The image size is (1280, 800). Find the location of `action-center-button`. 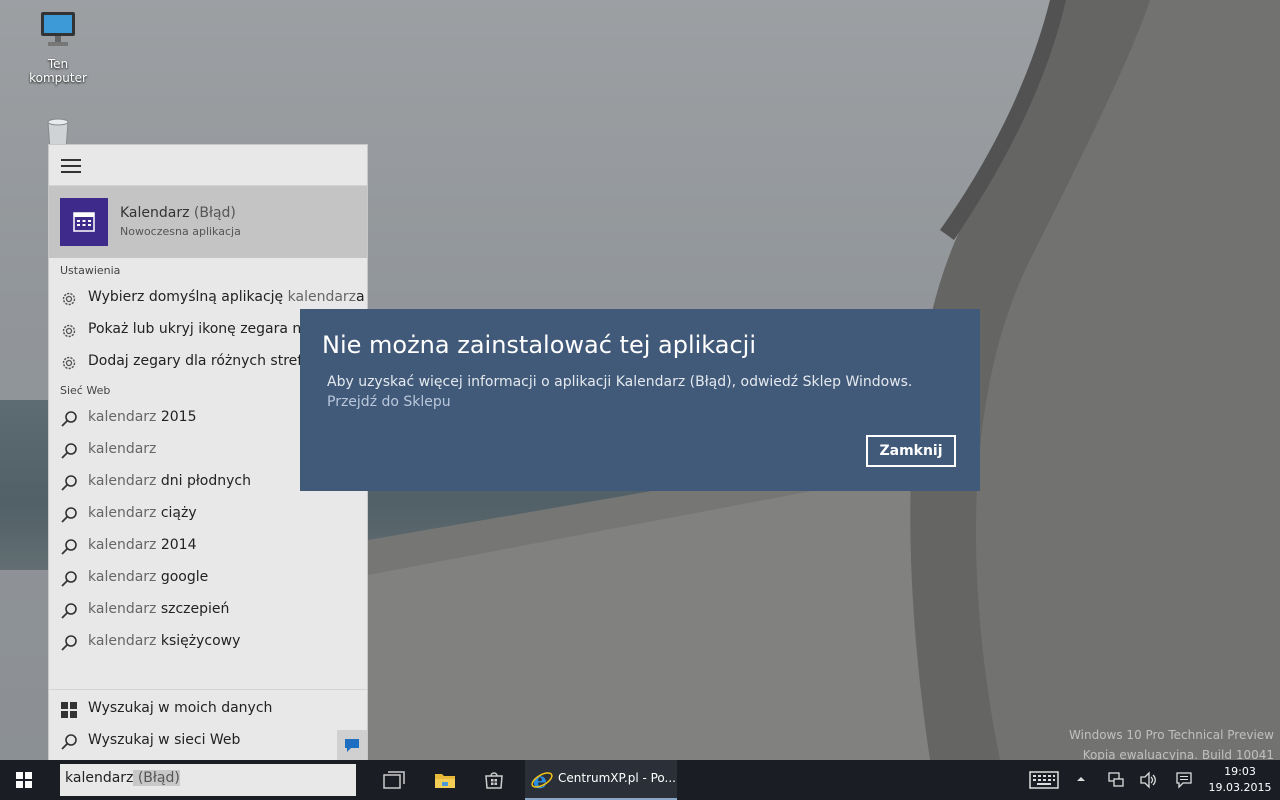

action-center-button is located at coordinates (1184, 782).